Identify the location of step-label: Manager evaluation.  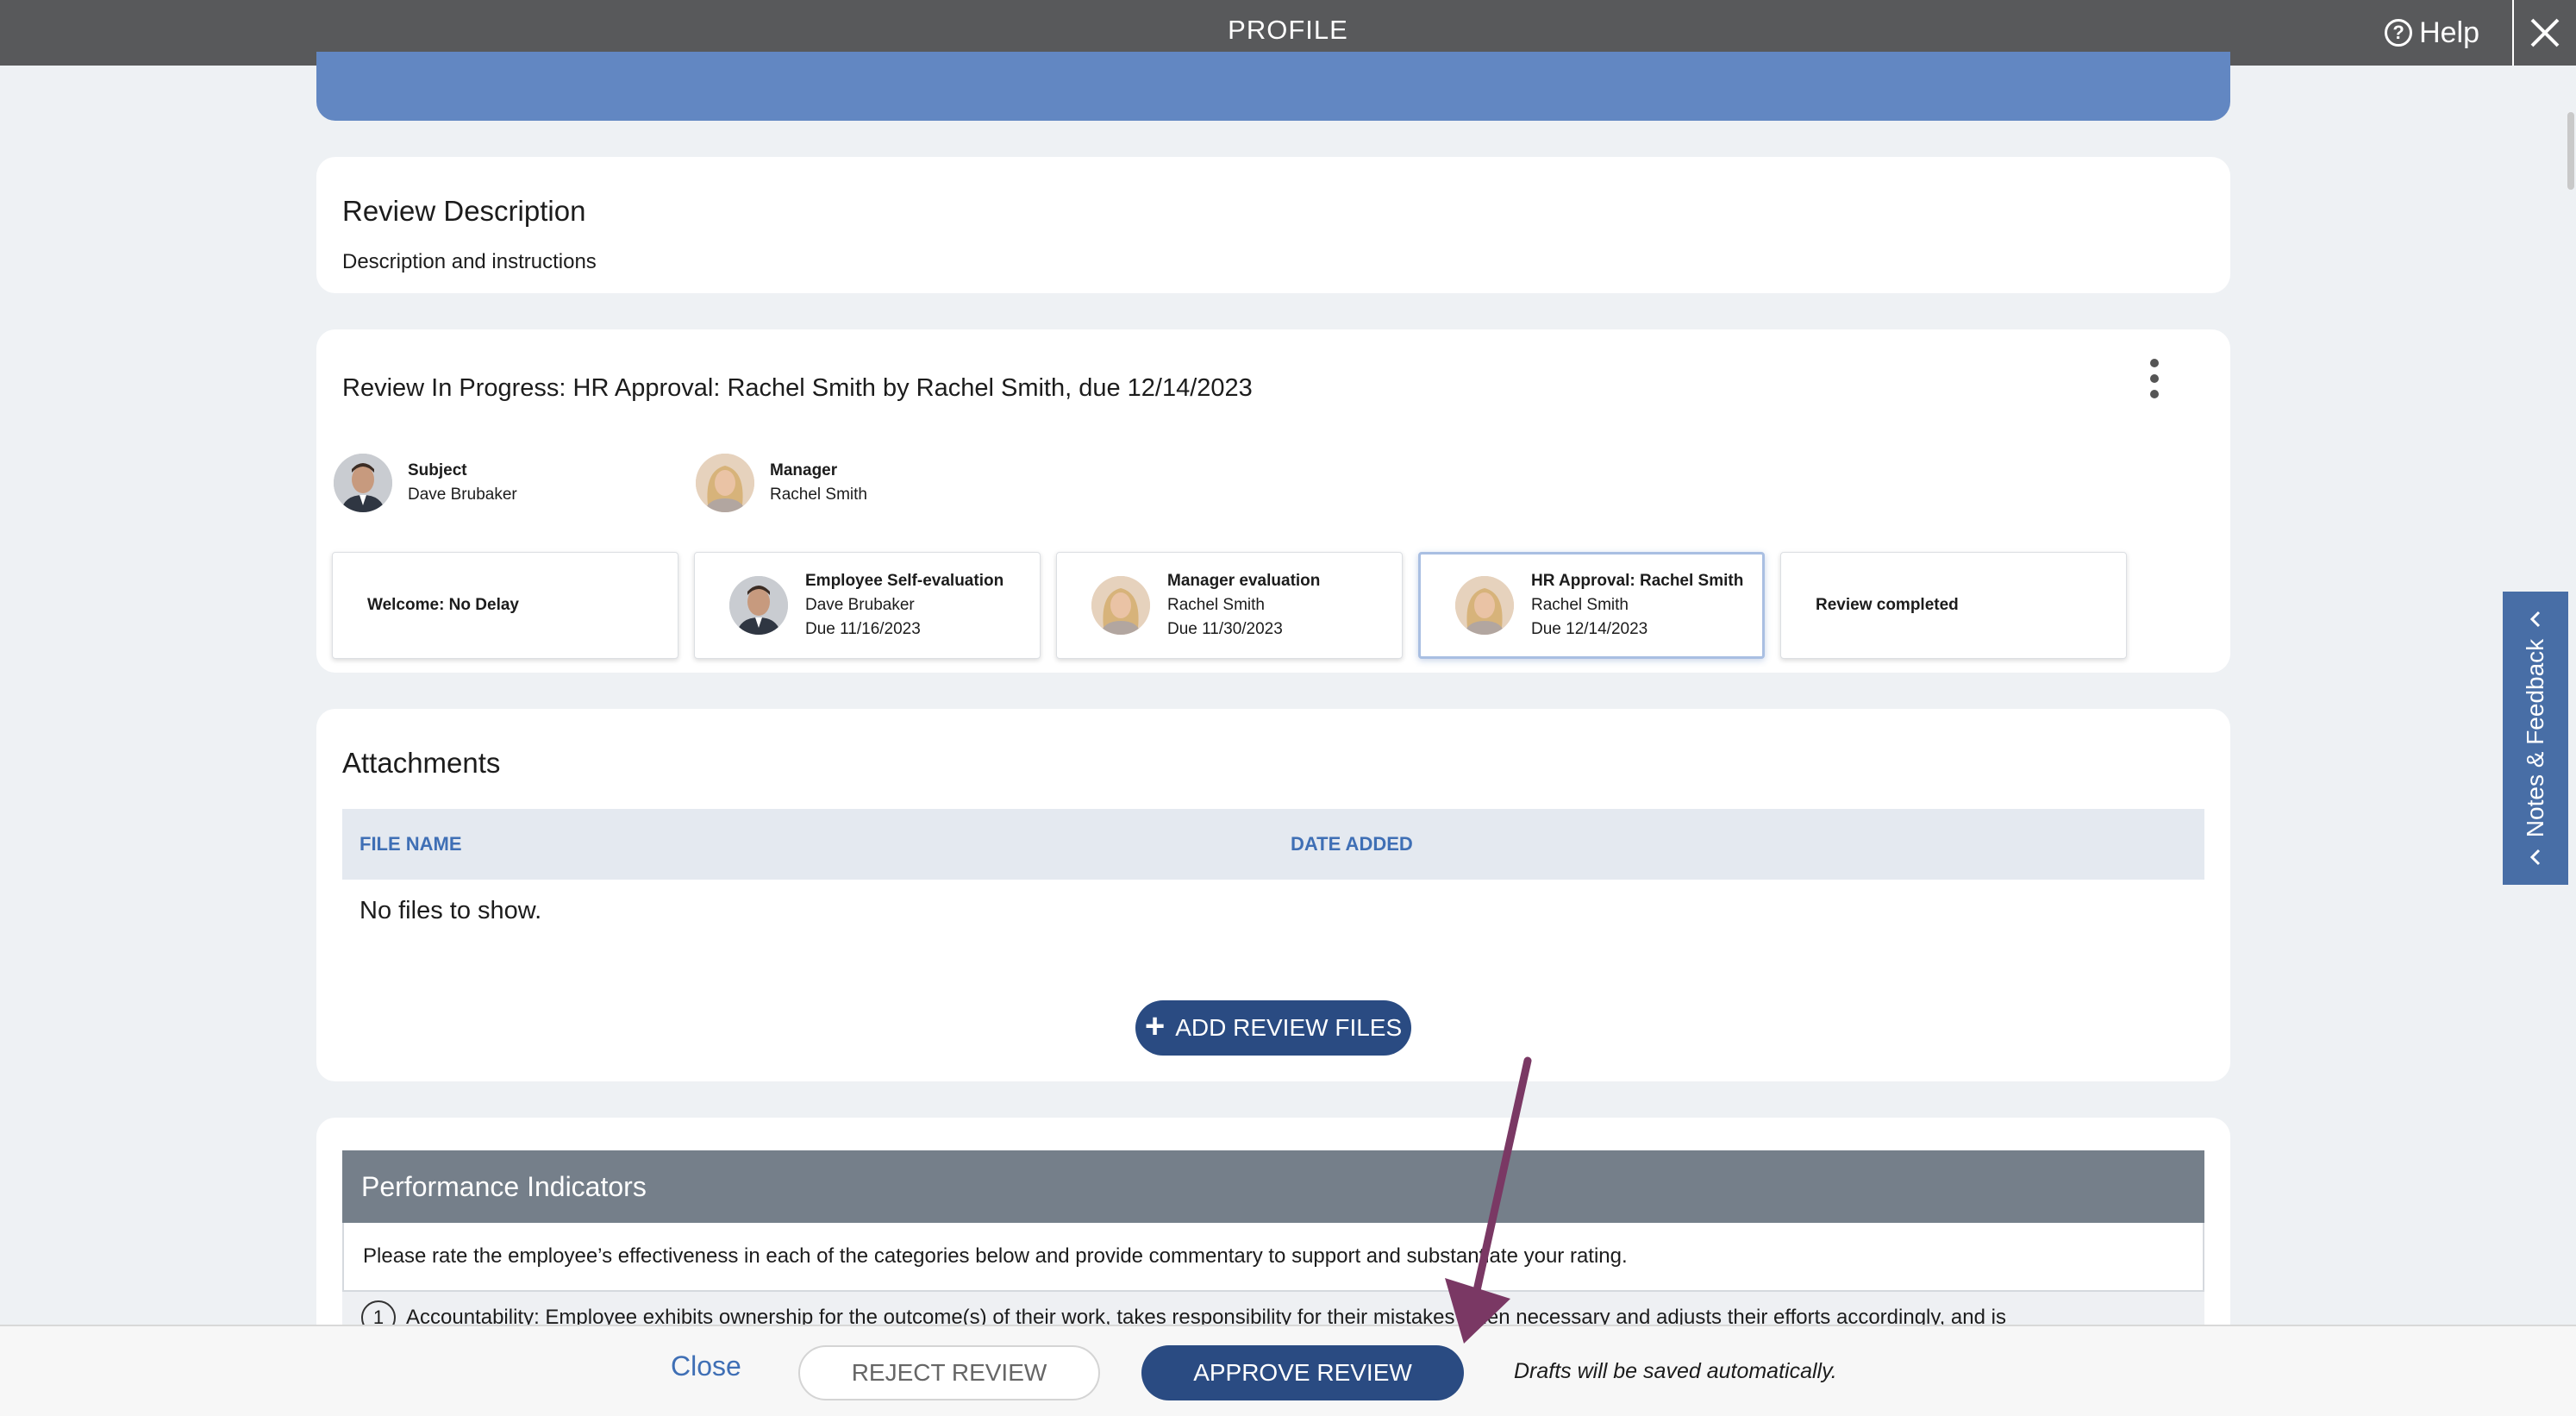
(1244, 581).